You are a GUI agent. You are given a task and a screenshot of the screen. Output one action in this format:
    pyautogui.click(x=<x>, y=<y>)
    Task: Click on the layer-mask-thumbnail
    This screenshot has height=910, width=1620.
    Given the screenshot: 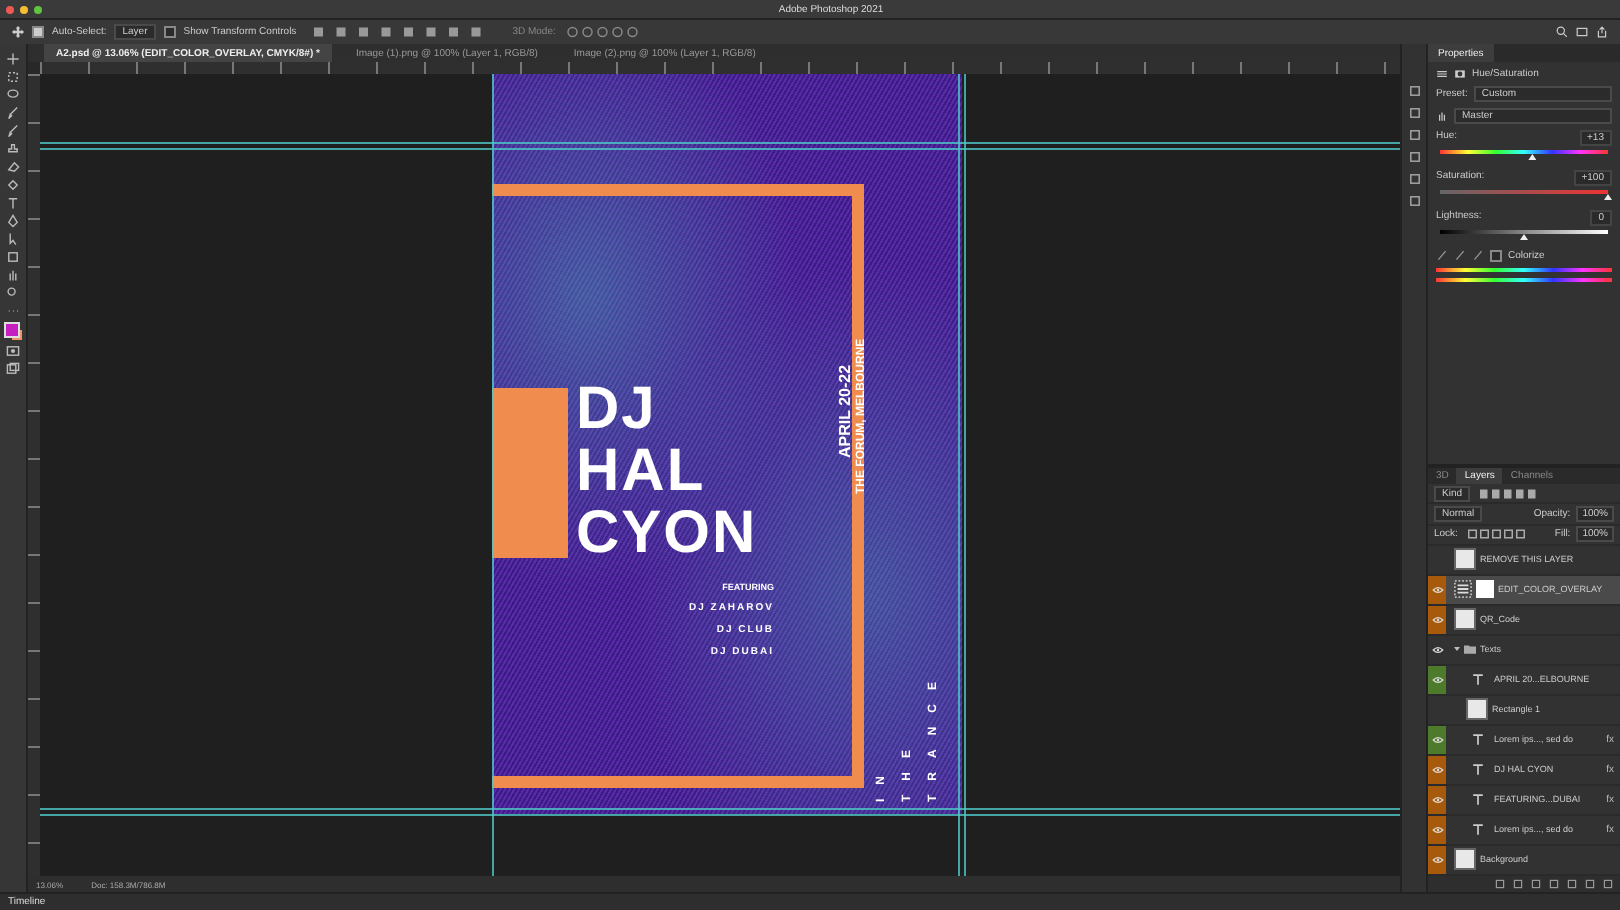 What is the action you would take?
    pyautogui.click(x=1485, y=589)
    